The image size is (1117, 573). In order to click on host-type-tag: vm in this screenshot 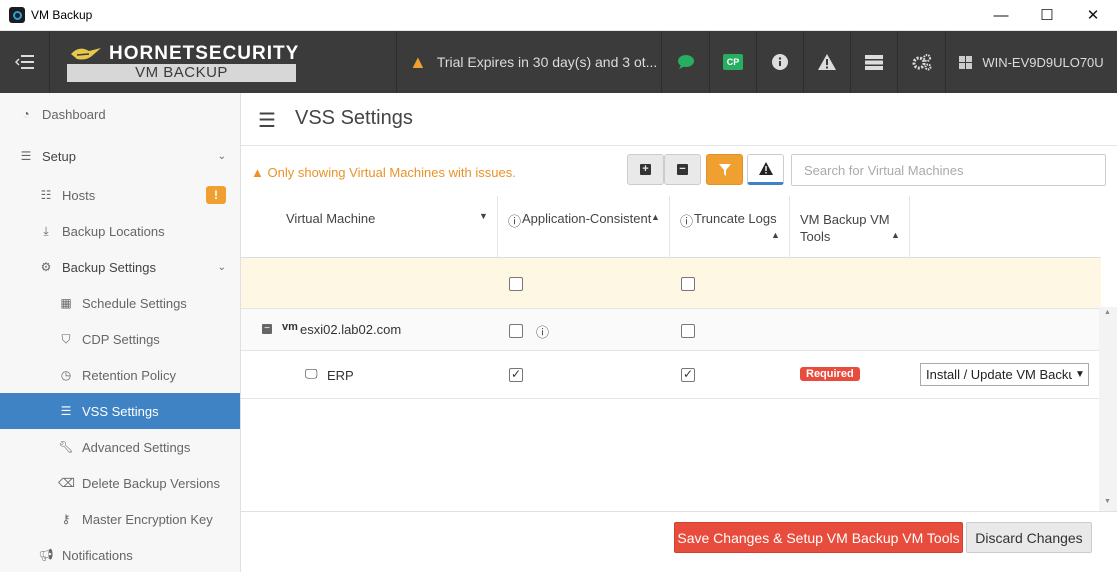, I will do `click(290, 327)`.